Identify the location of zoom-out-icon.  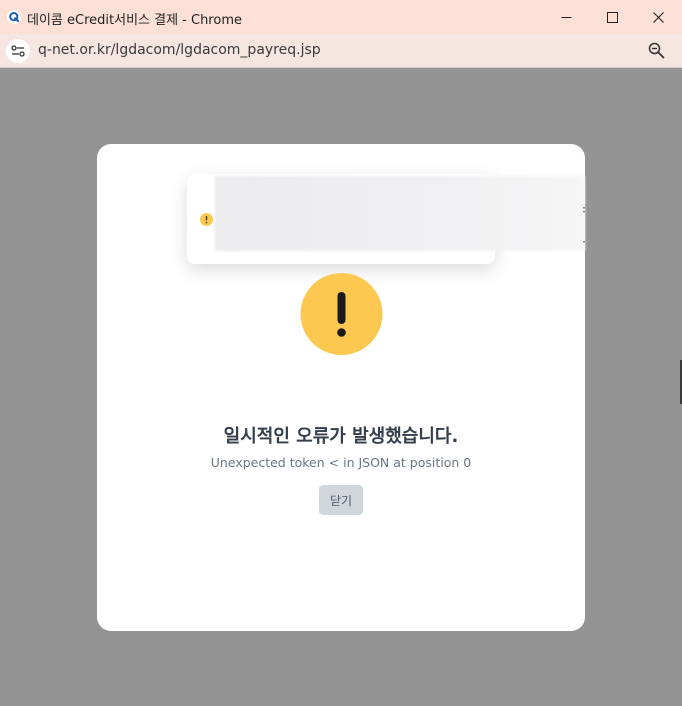
(656, 50).